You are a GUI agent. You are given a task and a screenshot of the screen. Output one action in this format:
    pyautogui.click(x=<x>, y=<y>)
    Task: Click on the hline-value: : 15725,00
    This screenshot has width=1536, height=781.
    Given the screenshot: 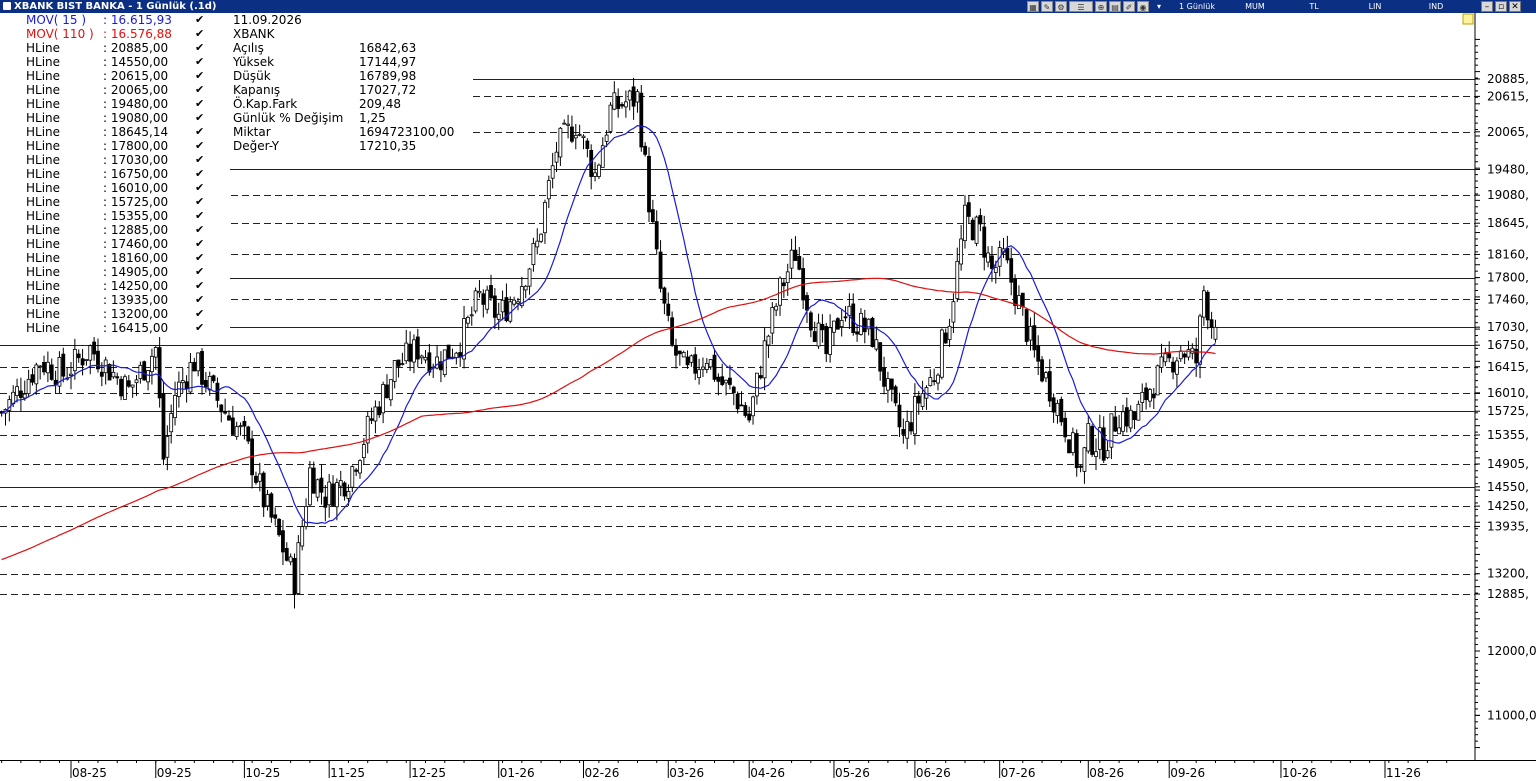 What is the action you would take?
    pyautogui.click(x=136, y=202)
    